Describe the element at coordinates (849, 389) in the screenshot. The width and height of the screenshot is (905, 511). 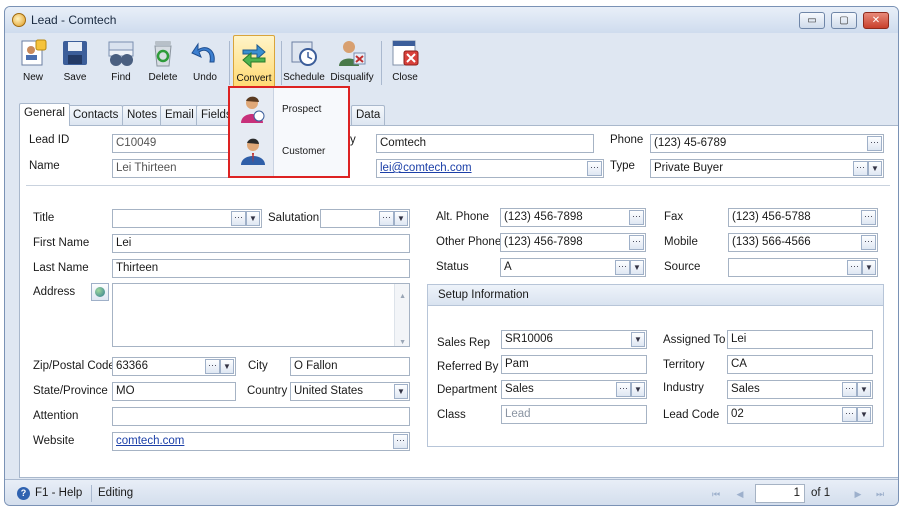
I see `industry-lookup-button: ···` at that location.